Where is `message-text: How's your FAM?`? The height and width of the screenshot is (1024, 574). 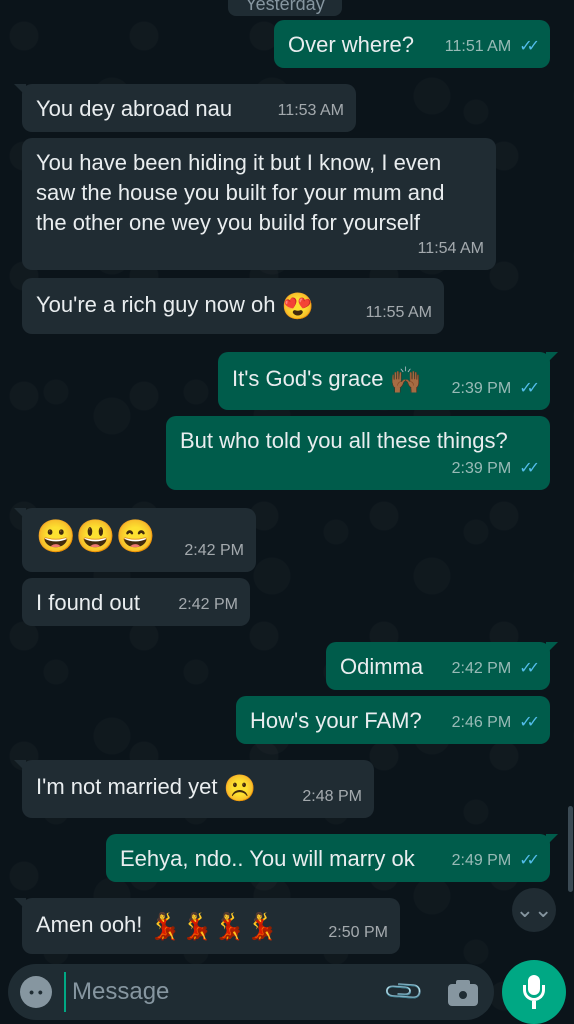
message-text: How's your FAM? is located at coordinates (336, 720).